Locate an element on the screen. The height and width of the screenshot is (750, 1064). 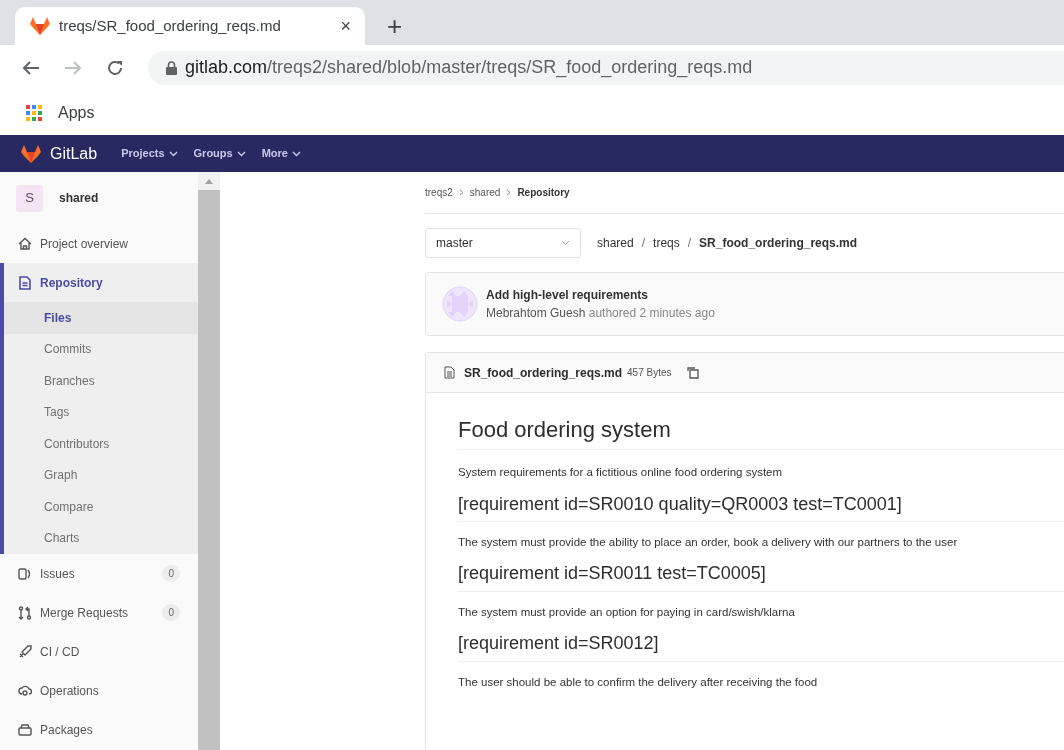
address-bar: gitlab.com/treqs2/shared/blob/master/treqs/SR_food_ordering_reqs.md is located at coordinates (606, 67).